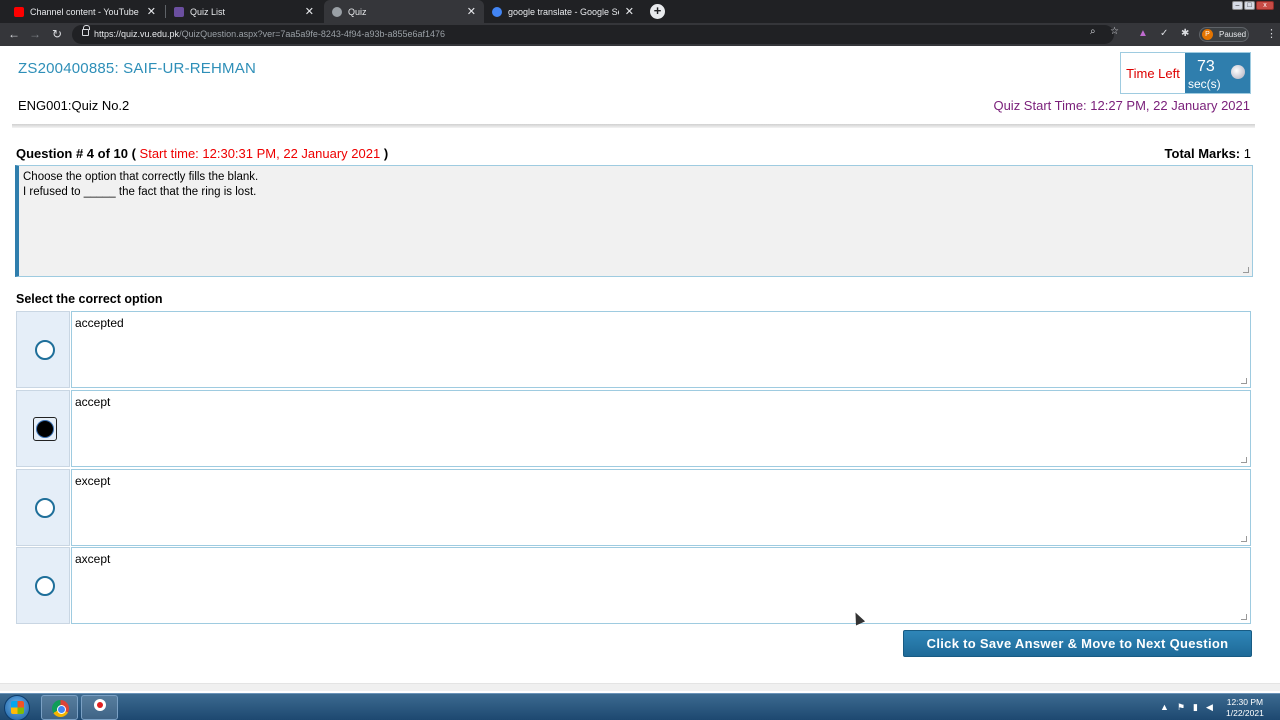 This screenshot has height=720, width=1280. What do you see at coordinates (1217, 73) in the screenshot?
I see `time-left-value-box: 73 sec(s)` at bounding box center [1217, 73].